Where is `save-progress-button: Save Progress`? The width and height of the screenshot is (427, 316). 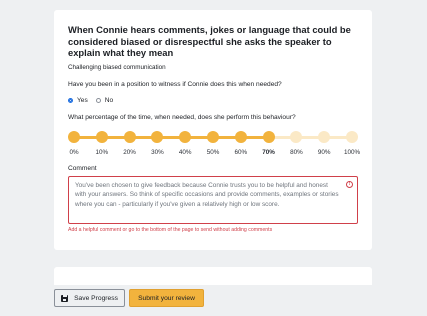
save-progress-button: Save Progress is located at coordinates (89, 298).